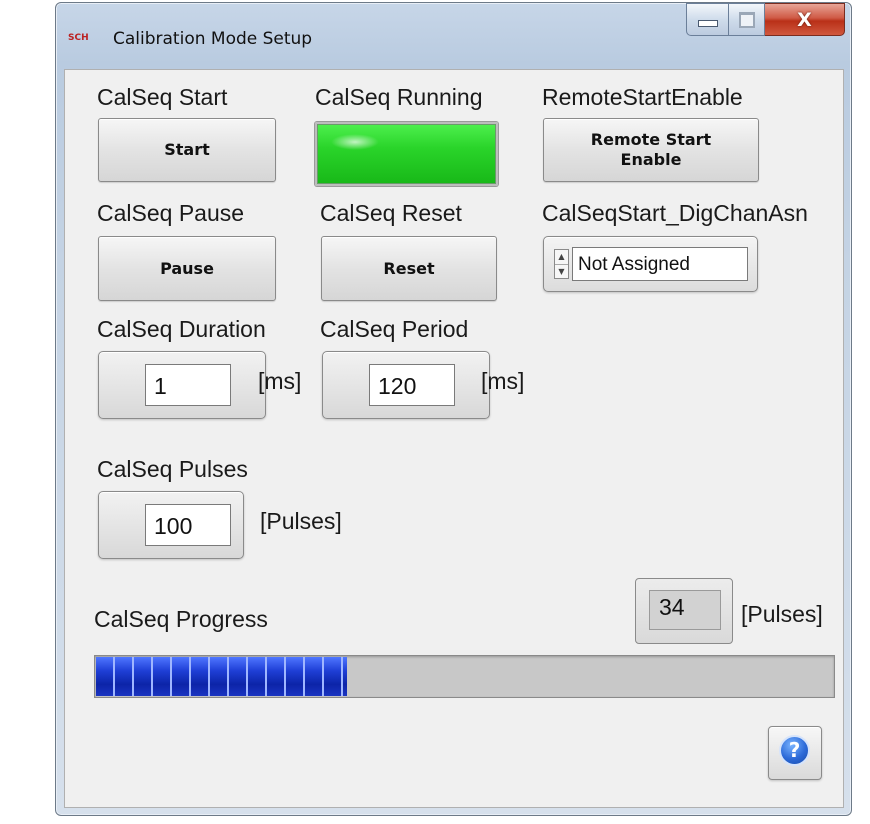 Image resolution: width=870 pixels, height=824 pixels. Describe the element at coordinates (188, 525) in the screenshot. I see `pulses-input: 100` at that location.